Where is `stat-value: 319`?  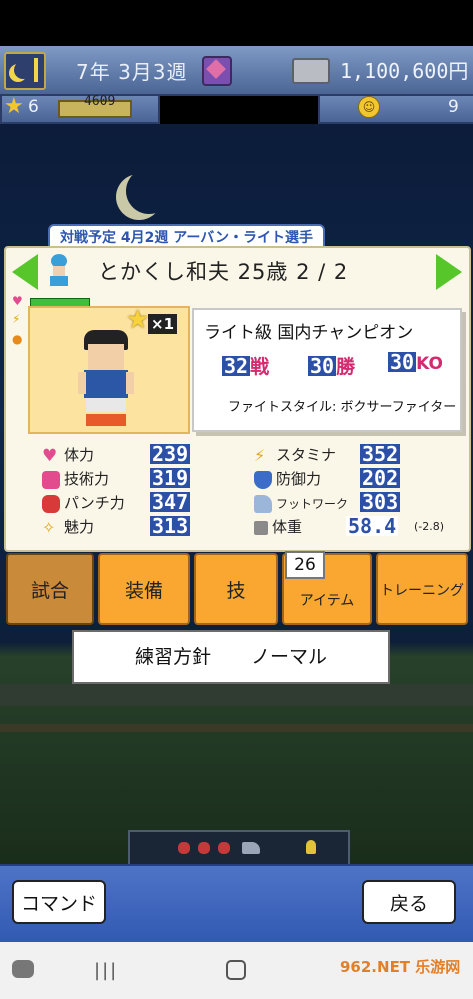 stat-value: 319 is located at coordinates (170, 478).